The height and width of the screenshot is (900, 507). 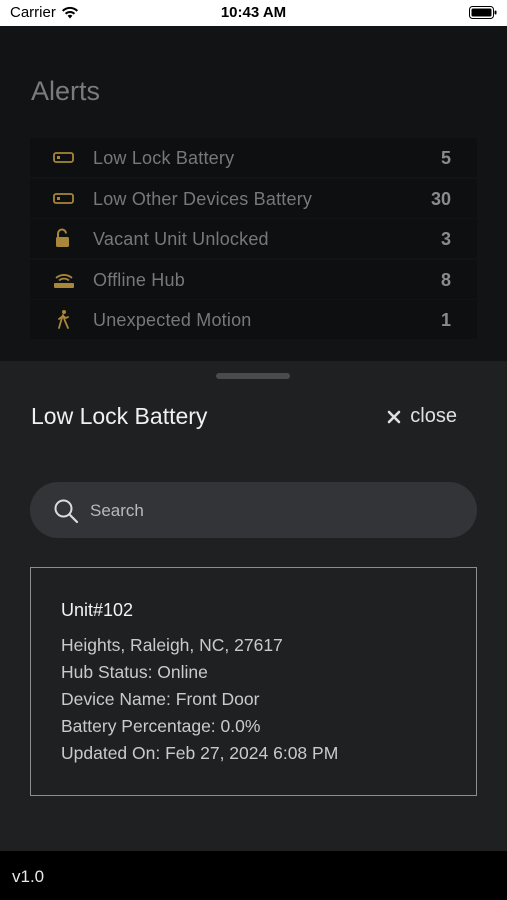 I want to click on alert-count: 5, so click(x=445, y=158).